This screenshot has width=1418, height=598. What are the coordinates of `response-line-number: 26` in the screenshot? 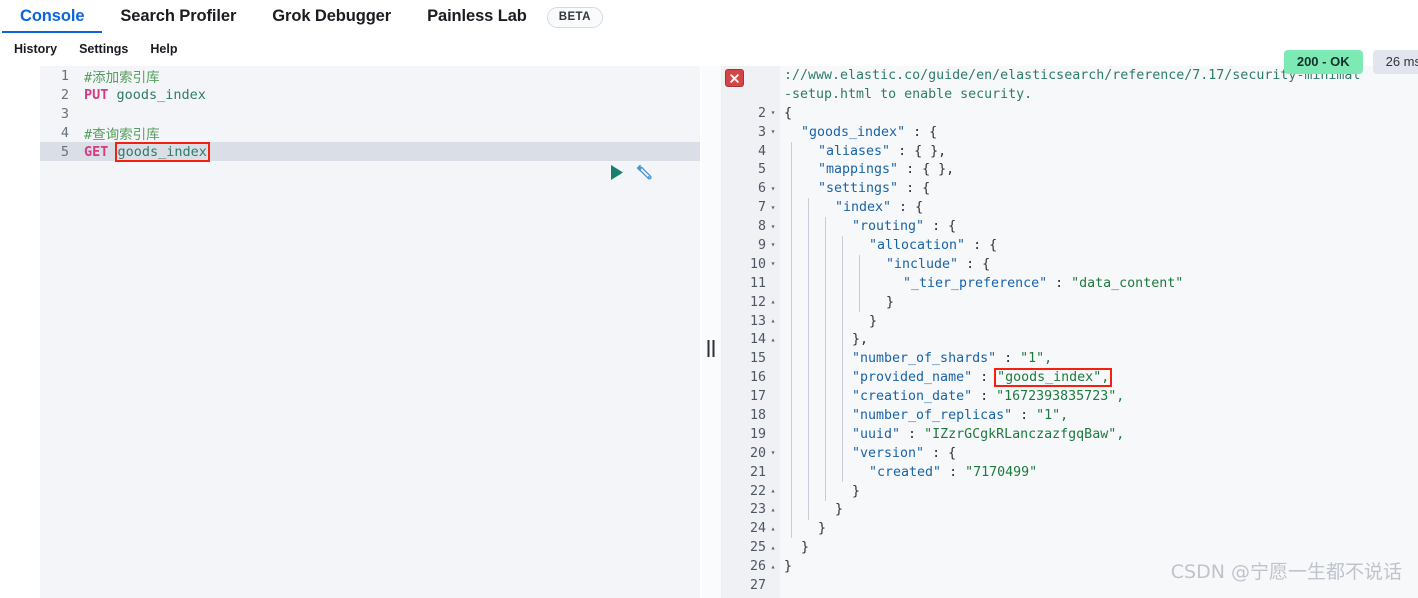 It's located at (757, 567).